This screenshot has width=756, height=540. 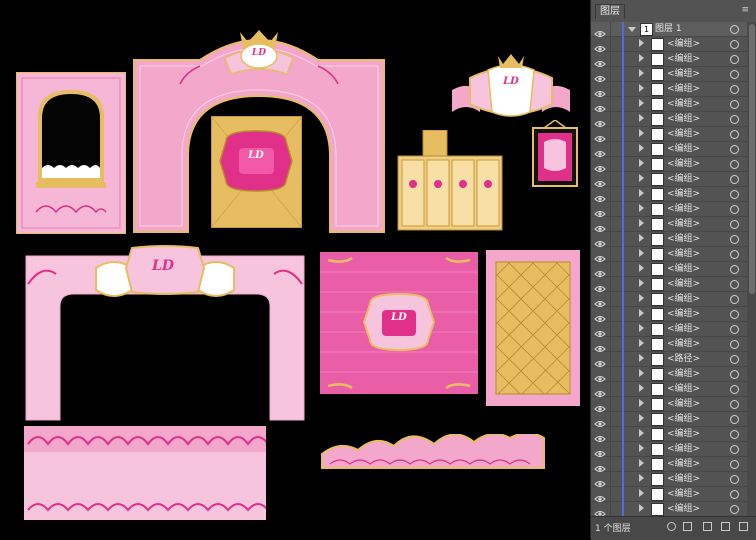 I want to click on artwork-bottom-banner, so click(x=145, y=473).